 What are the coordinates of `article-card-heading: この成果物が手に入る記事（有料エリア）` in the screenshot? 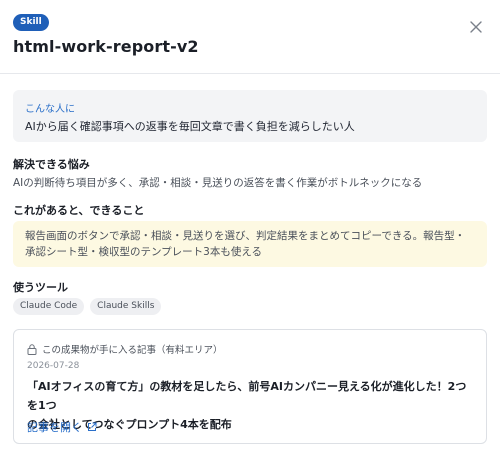 It's located at (125, 349).